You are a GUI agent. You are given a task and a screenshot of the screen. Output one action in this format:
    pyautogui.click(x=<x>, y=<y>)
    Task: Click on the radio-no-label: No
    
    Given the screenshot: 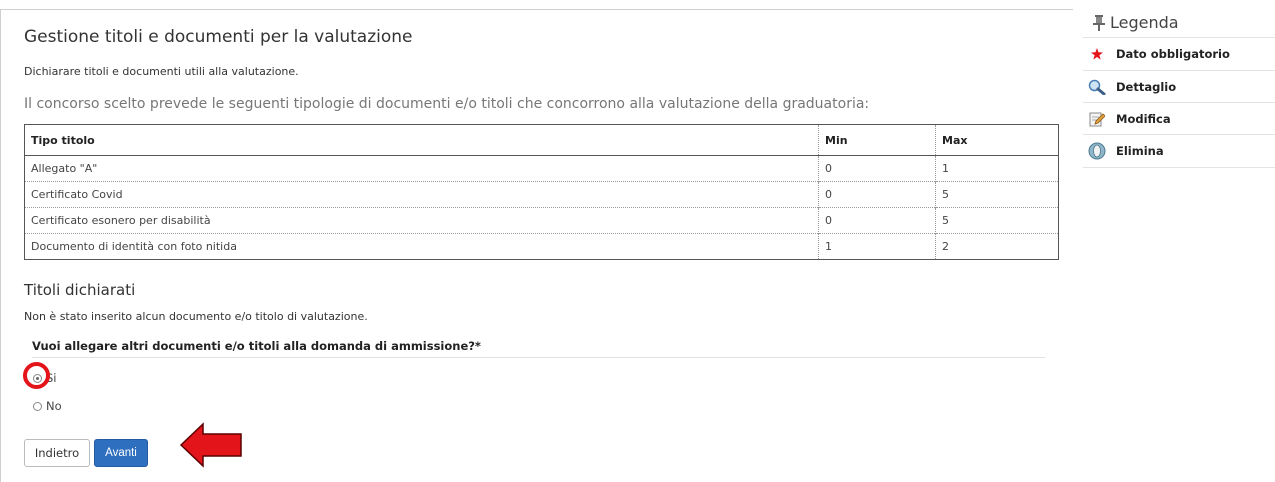 What is the action you would take?
    pyautogui.click(x=54, y=406)
    